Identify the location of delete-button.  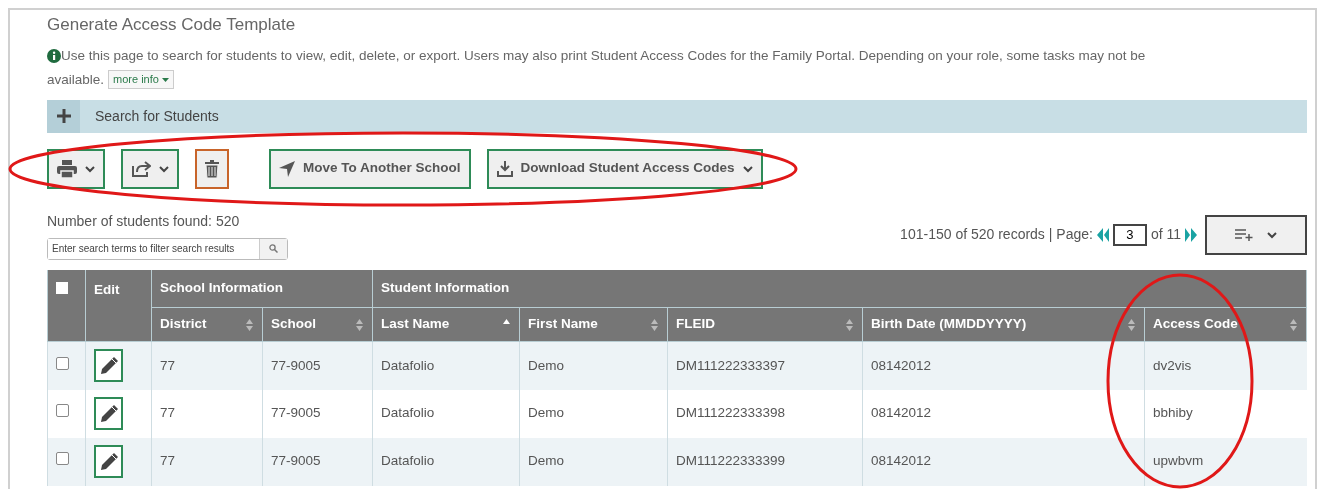
(212, 168).